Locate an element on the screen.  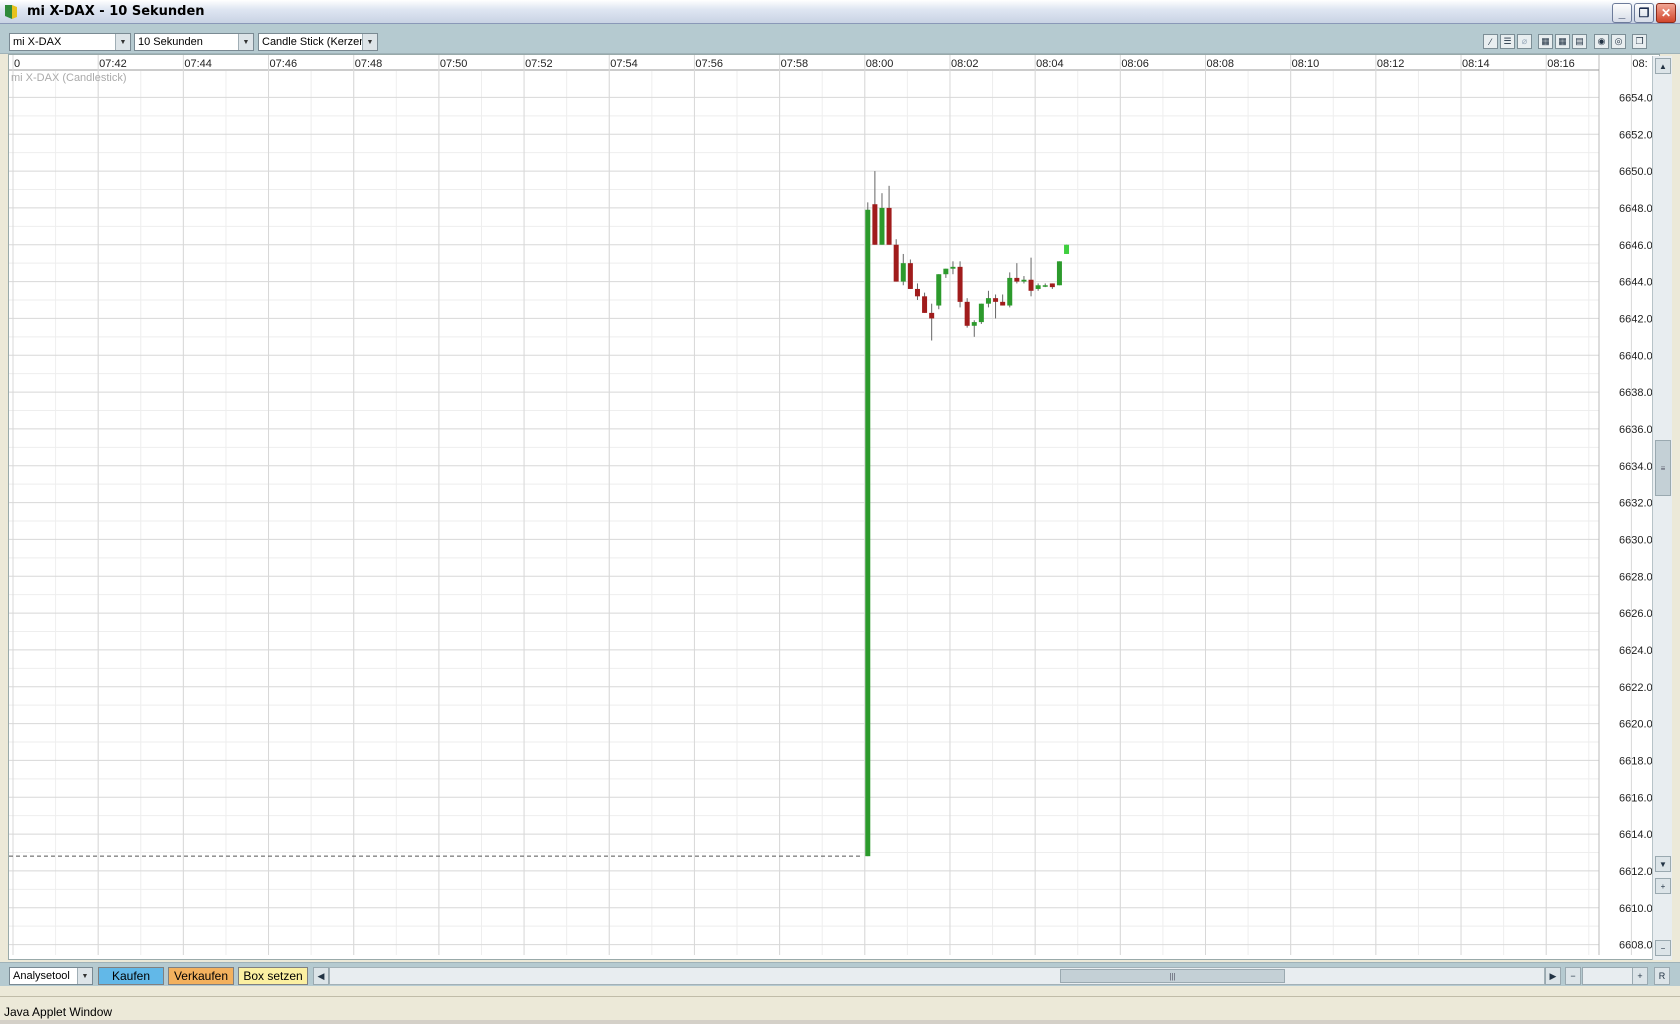
y-tick-label: 6654.0 is located at coordinates (1636, 98).